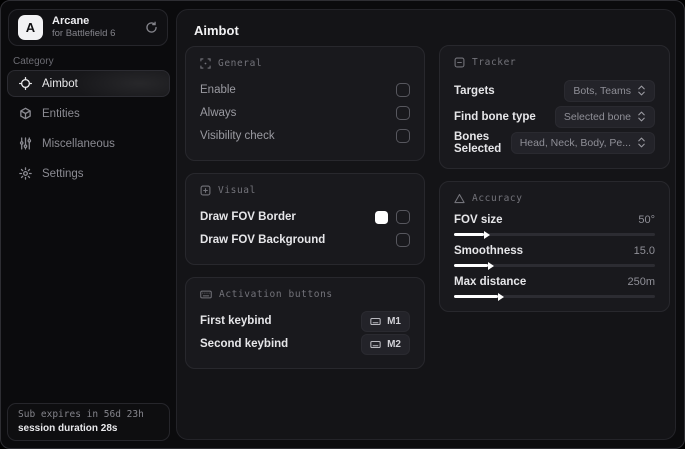 The image size is (685, 449). I want to click on session-duration-text: session duration 28s, so click(68, 428).